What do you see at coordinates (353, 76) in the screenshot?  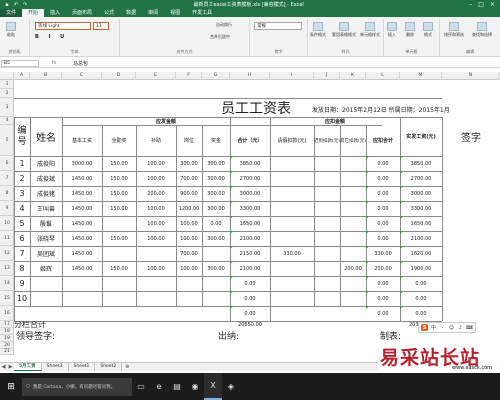 I see `col-header: K` at bounding box center [353, 76].